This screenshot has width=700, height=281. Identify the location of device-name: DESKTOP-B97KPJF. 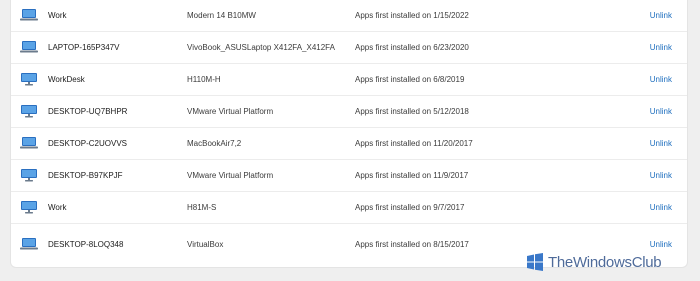
(85, 175).